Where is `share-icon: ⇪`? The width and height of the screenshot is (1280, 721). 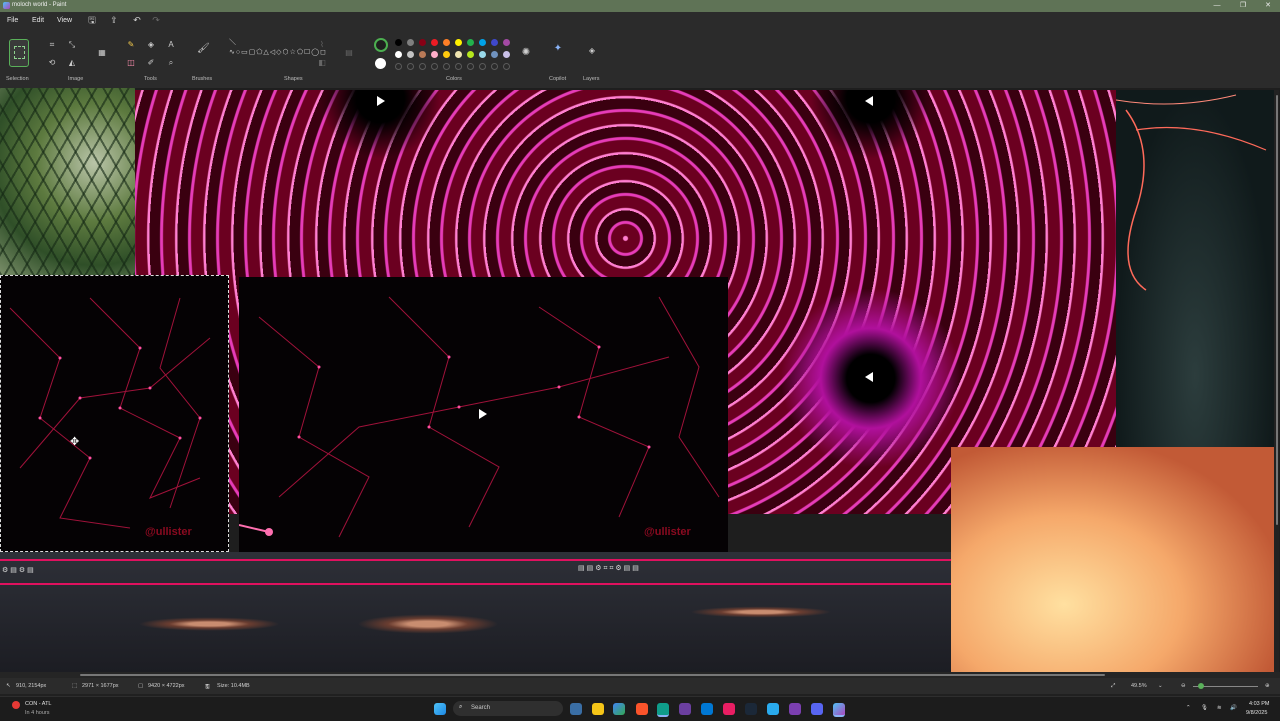
share-icon: ⇪ is located at coordinates (114, 20).